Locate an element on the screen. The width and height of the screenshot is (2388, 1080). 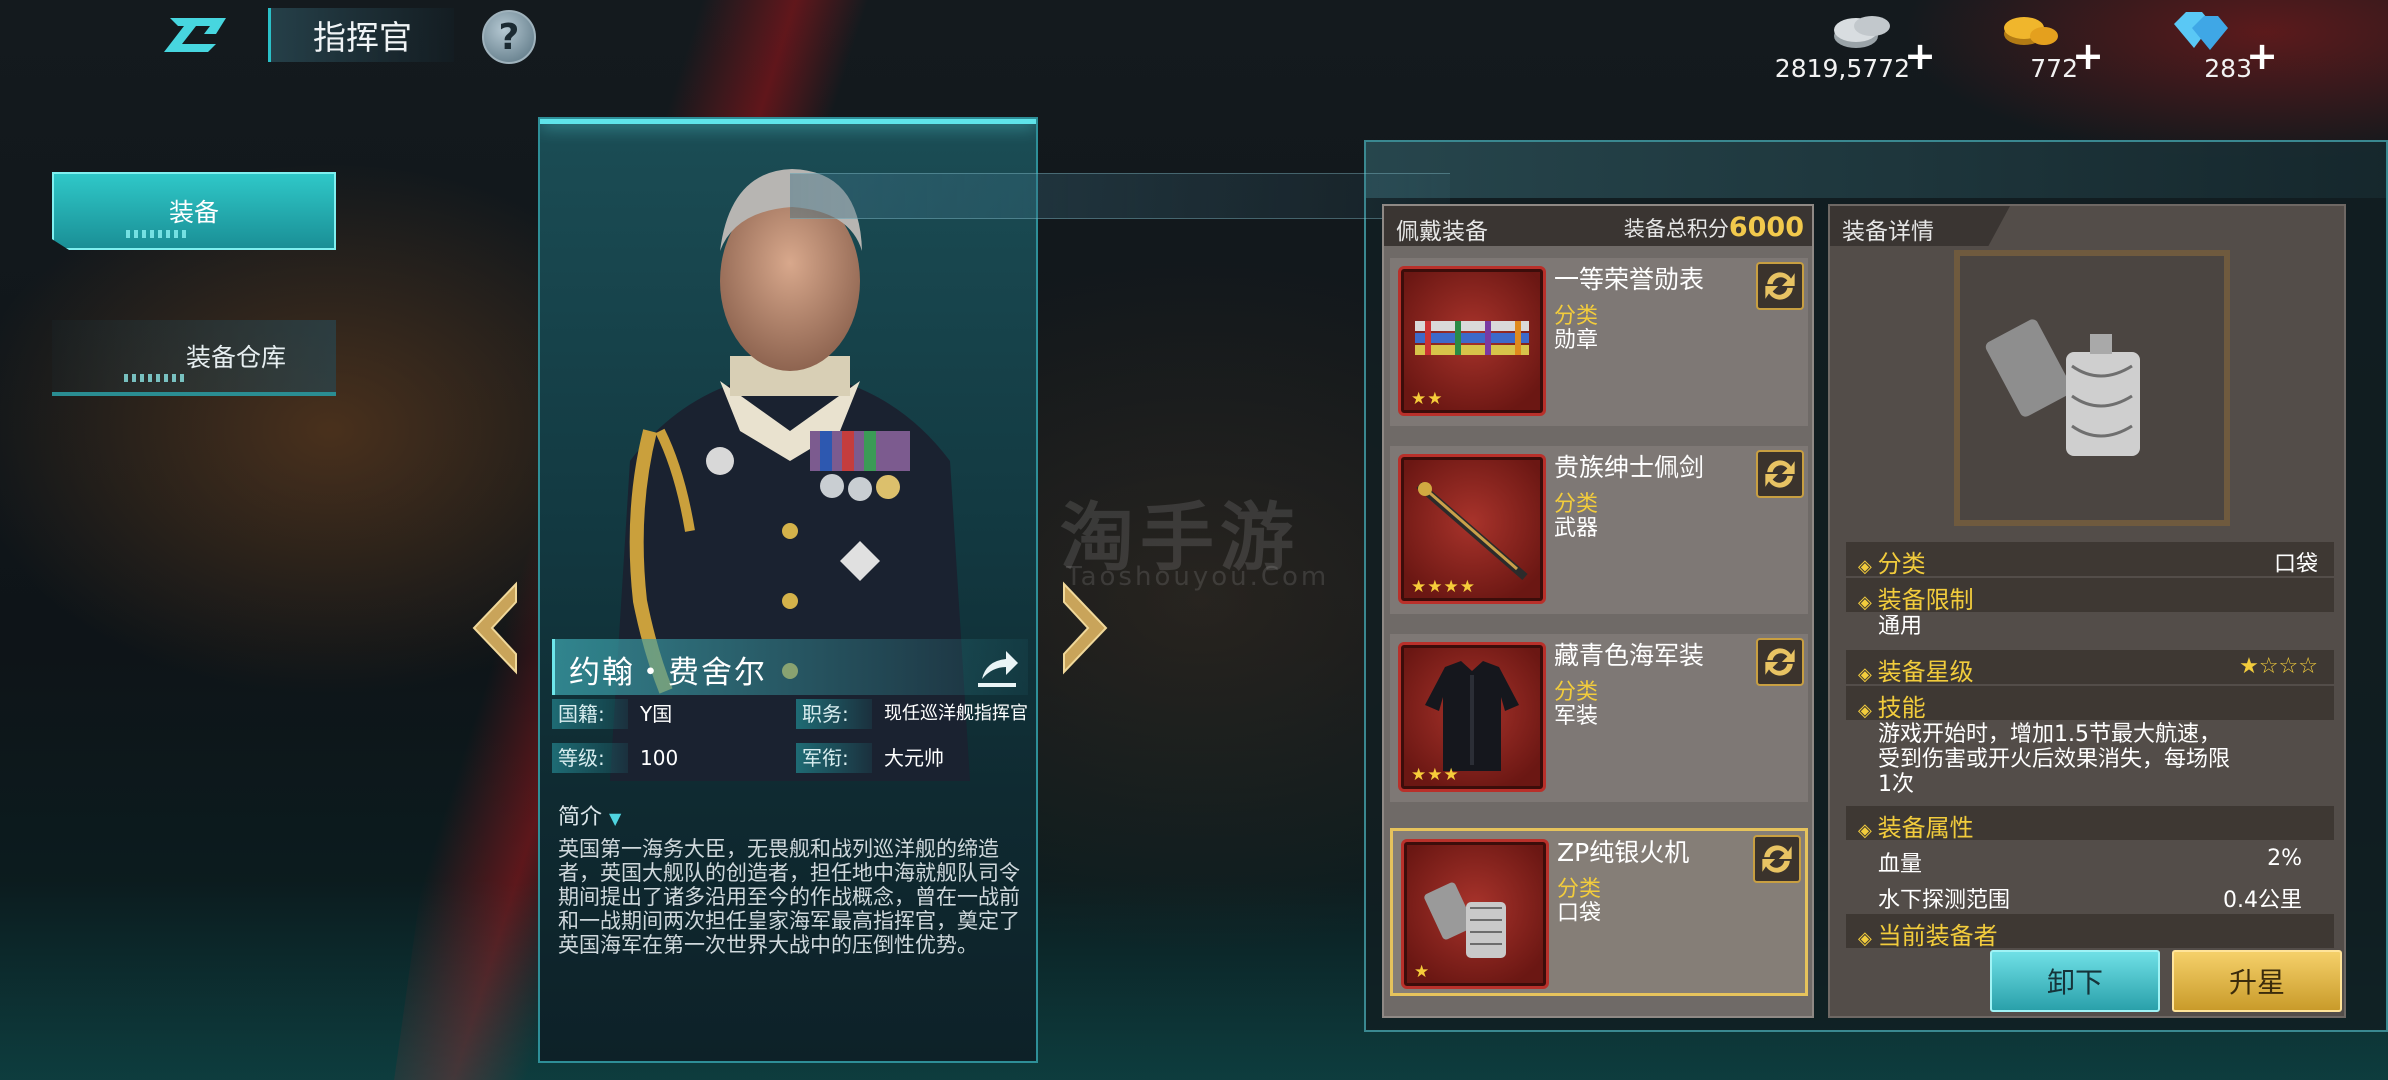
sword-icon: ★★★★ is located at coordinates (1472, 529).